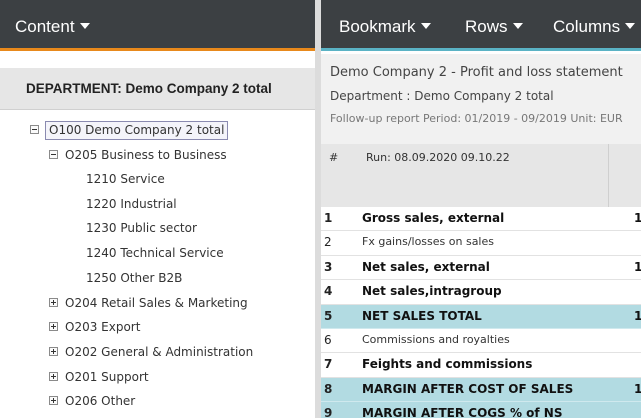 The width and height of the screenshot is (641, 418). Describe the element at coordinates (328, 388) in the screenshot. I see `row-number: 8` at that location.